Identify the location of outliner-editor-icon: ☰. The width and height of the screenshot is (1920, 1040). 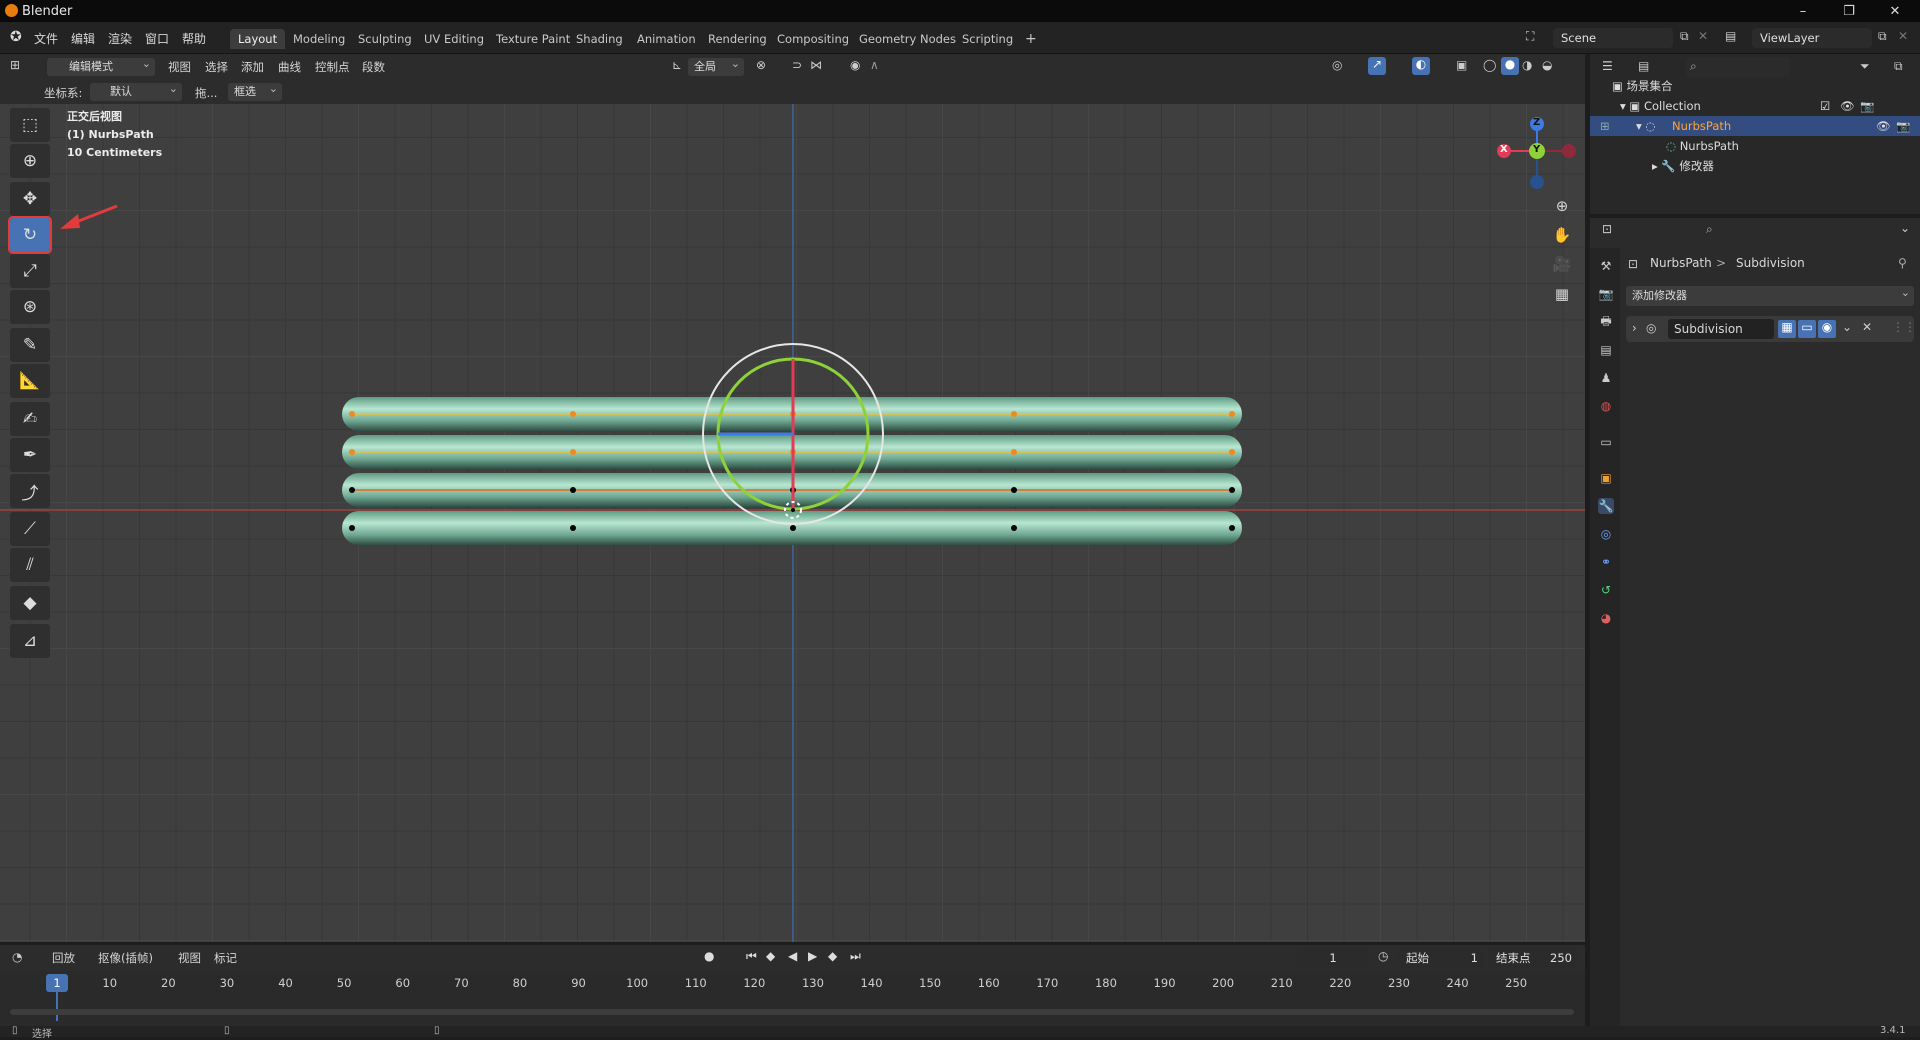
(1607, 66).